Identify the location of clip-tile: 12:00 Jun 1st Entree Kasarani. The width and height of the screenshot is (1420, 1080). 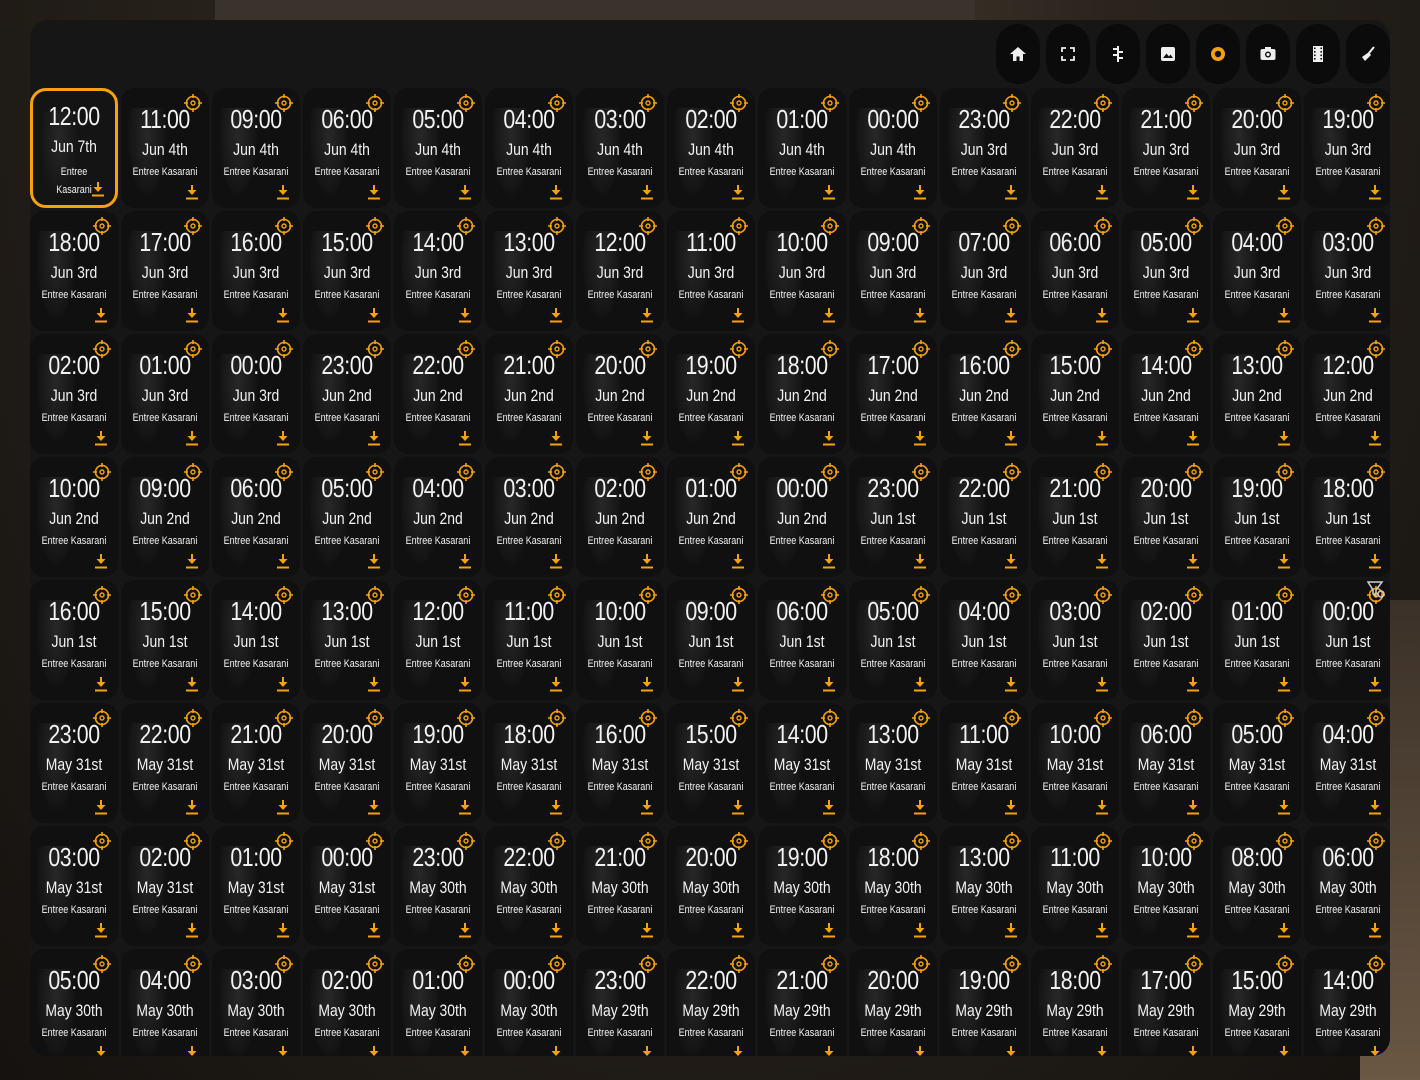
(438, 640).